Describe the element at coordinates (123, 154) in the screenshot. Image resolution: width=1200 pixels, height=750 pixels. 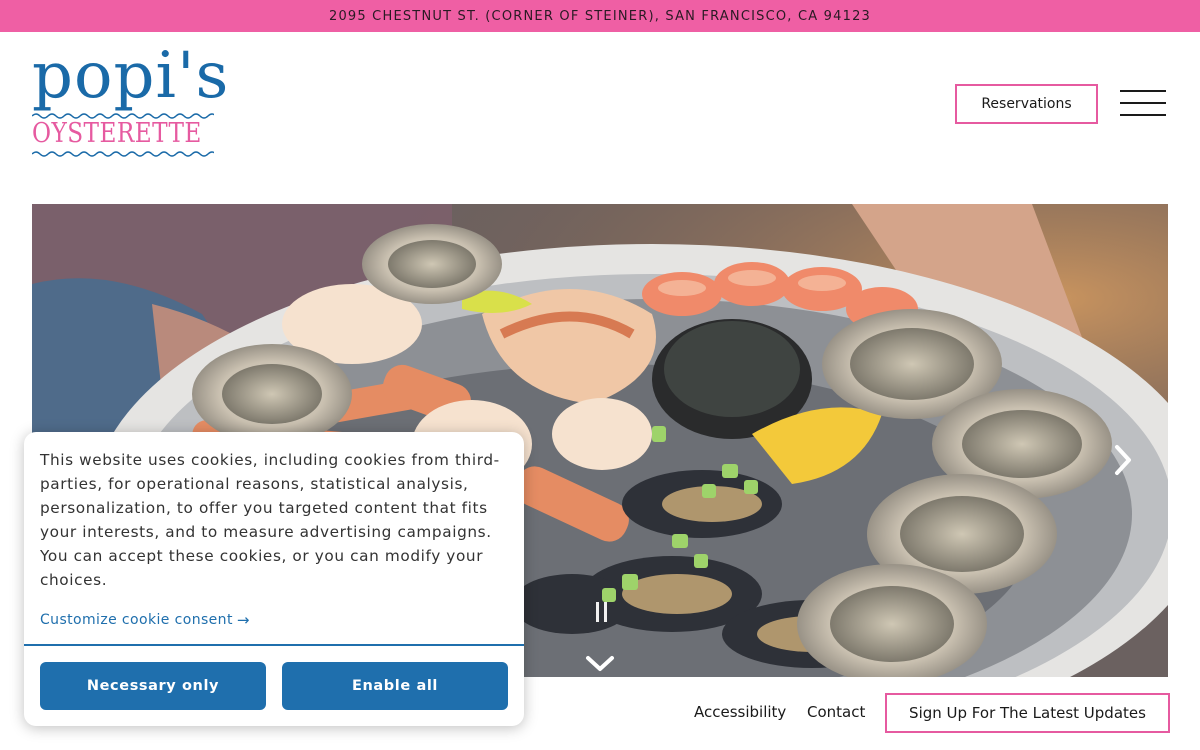
I see `logo-wave-bottom-icon` at that location.